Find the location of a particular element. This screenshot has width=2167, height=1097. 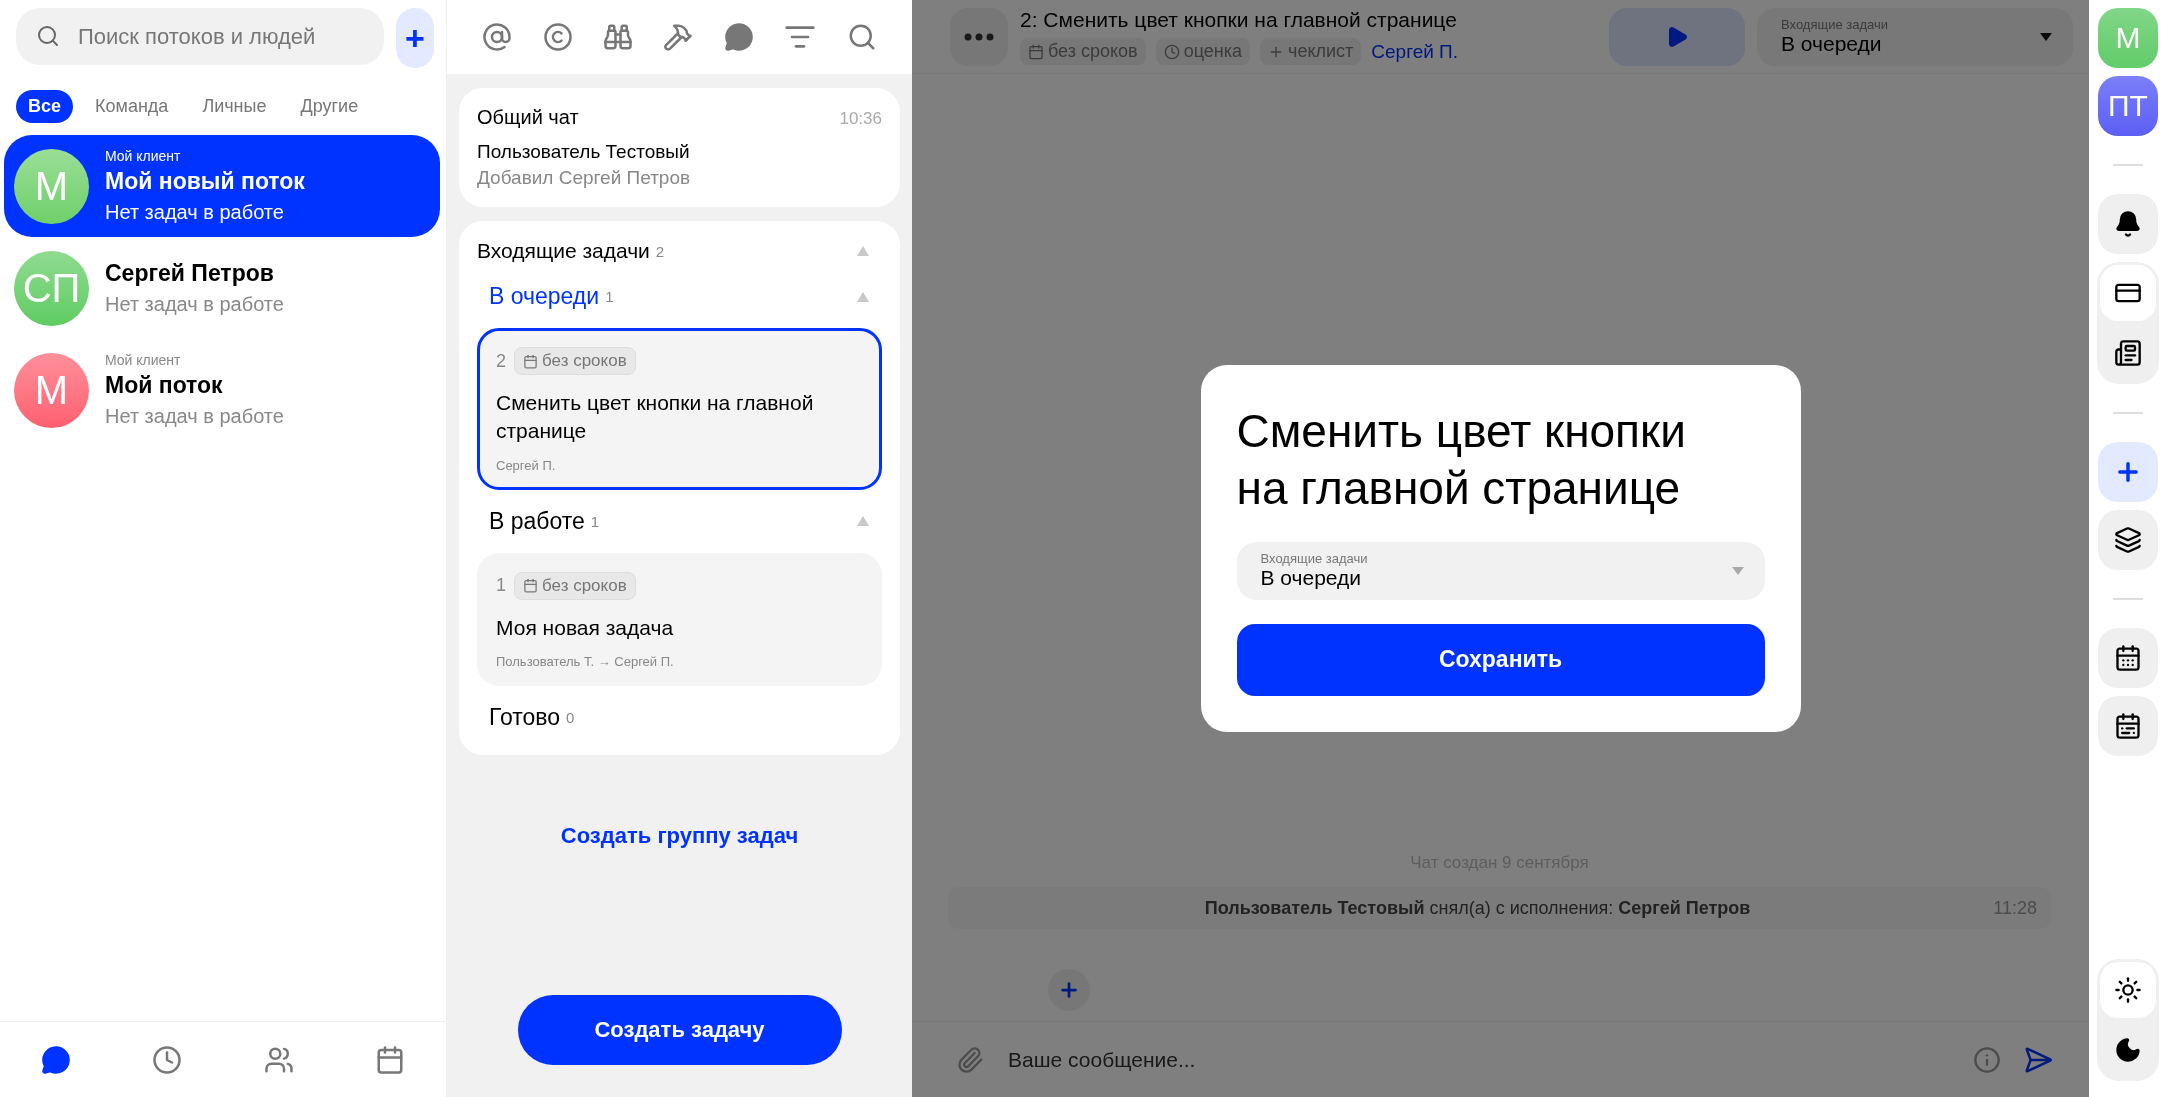

attach-button is located at coordinates (970, 1059).